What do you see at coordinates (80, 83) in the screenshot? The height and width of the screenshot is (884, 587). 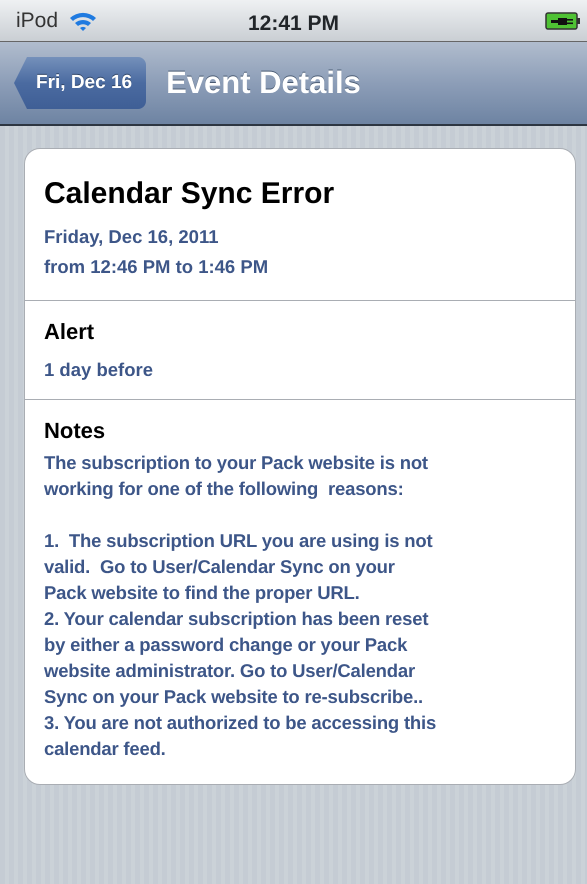 I see `back-button: Fri, Dec 16` at bounding box center [80, 83].